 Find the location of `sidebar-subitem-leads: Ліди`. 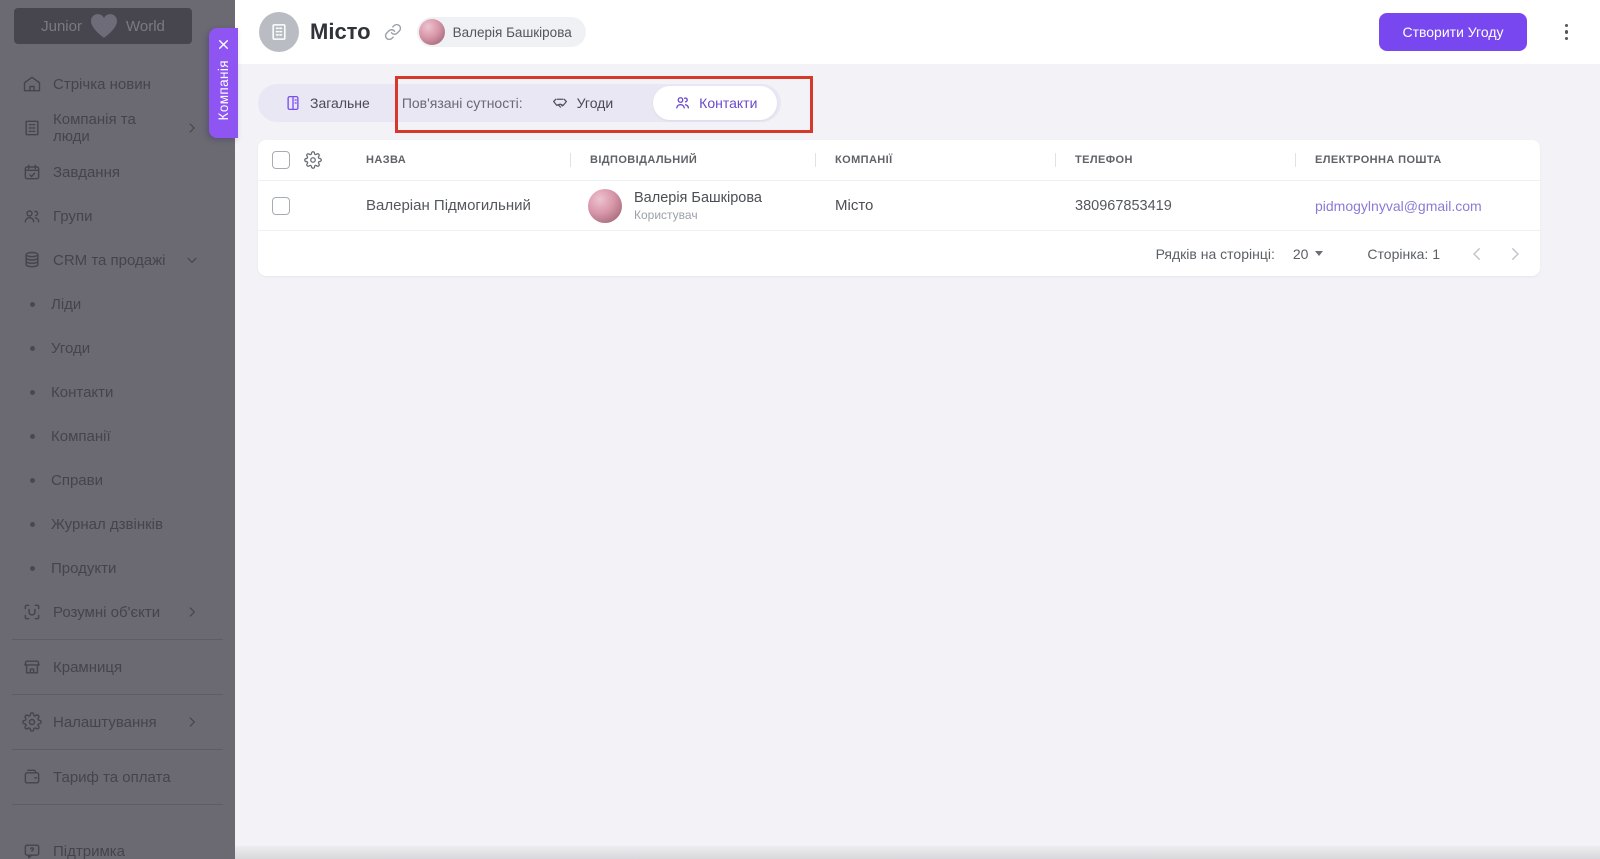

sidebar-subitem-leads: Ліди is located at coordinates (117, 304).